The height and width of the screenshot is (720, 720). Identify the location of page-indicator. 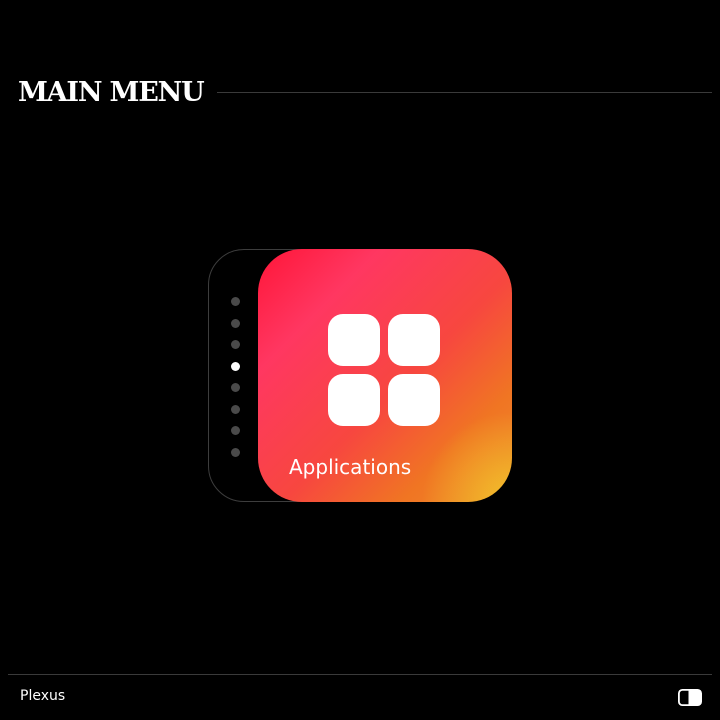
(235, 383).